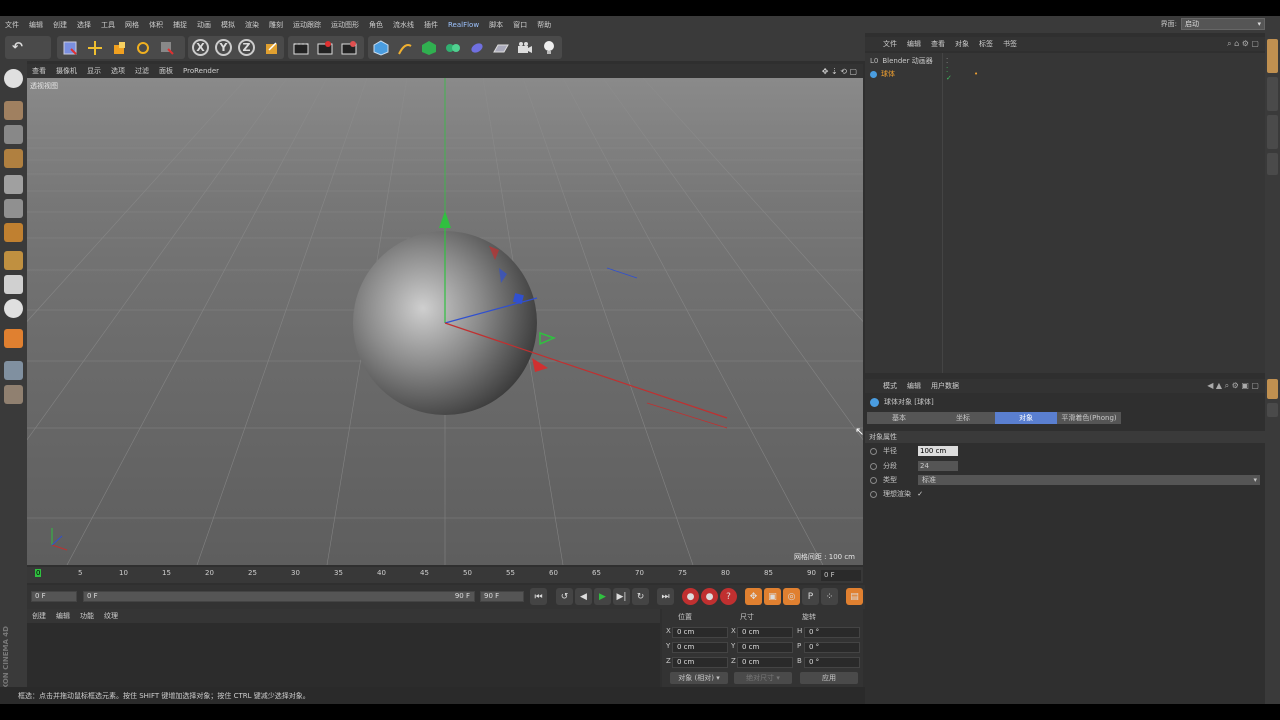  What do you see at coordinates (166, 47) in the screenshot?
I see `recent-tool-icon` at bounding box center [166, 47].